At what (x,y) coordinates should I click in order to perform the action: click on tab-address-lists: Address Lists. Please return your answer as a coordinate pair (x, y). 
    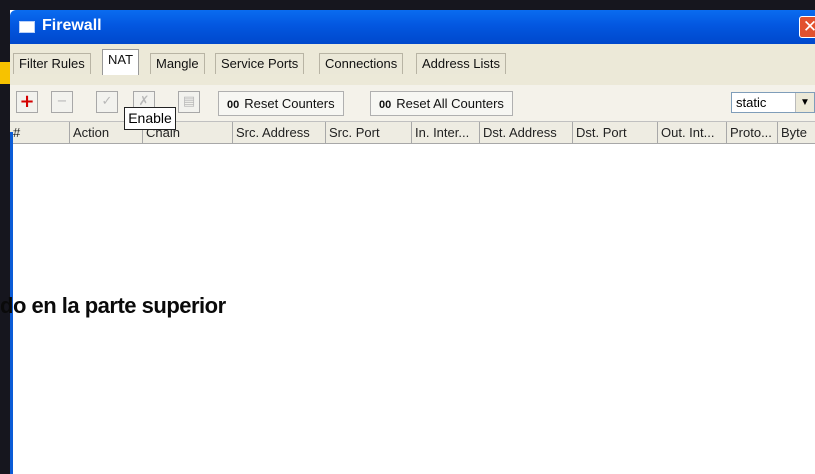
    Looking at the image, I should click on (461, 63).